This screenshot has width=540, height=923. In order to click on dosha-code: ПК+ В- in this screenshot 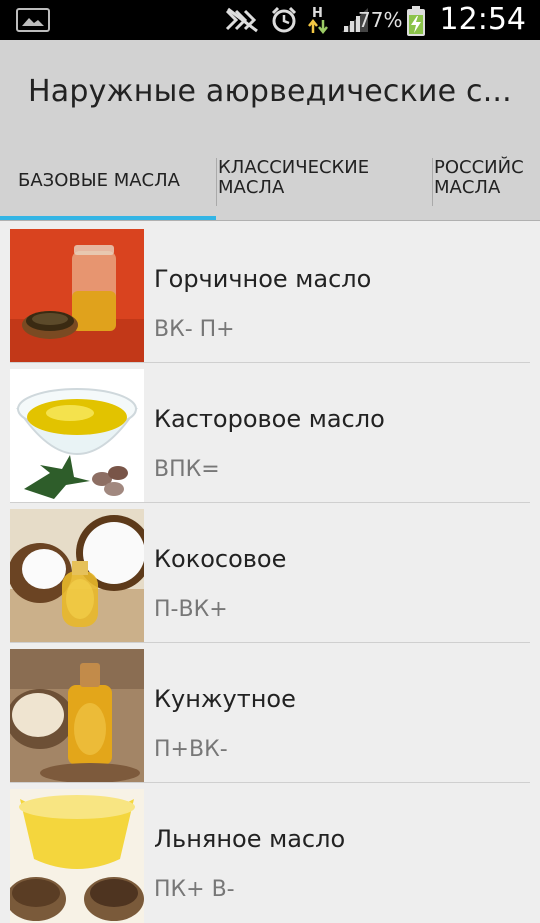, I will do `click(194, 889)`.